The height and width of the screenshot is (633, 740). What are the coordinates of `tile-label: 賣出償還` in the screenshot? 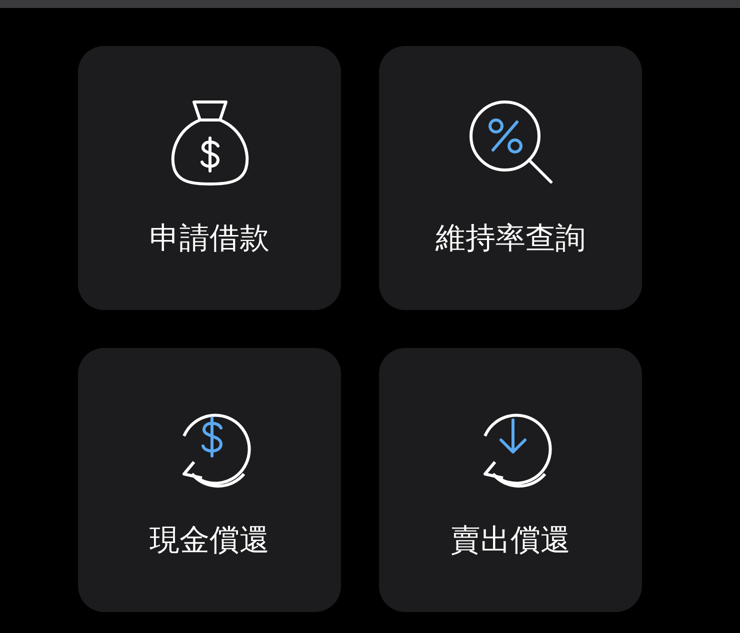 It's located at (510, 541).